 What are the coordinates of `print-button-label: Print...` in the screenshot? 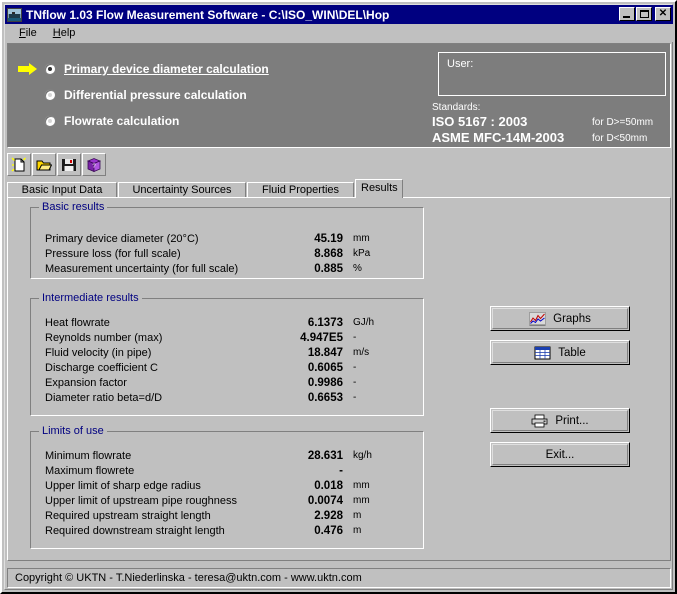 It's located at (572, 420).